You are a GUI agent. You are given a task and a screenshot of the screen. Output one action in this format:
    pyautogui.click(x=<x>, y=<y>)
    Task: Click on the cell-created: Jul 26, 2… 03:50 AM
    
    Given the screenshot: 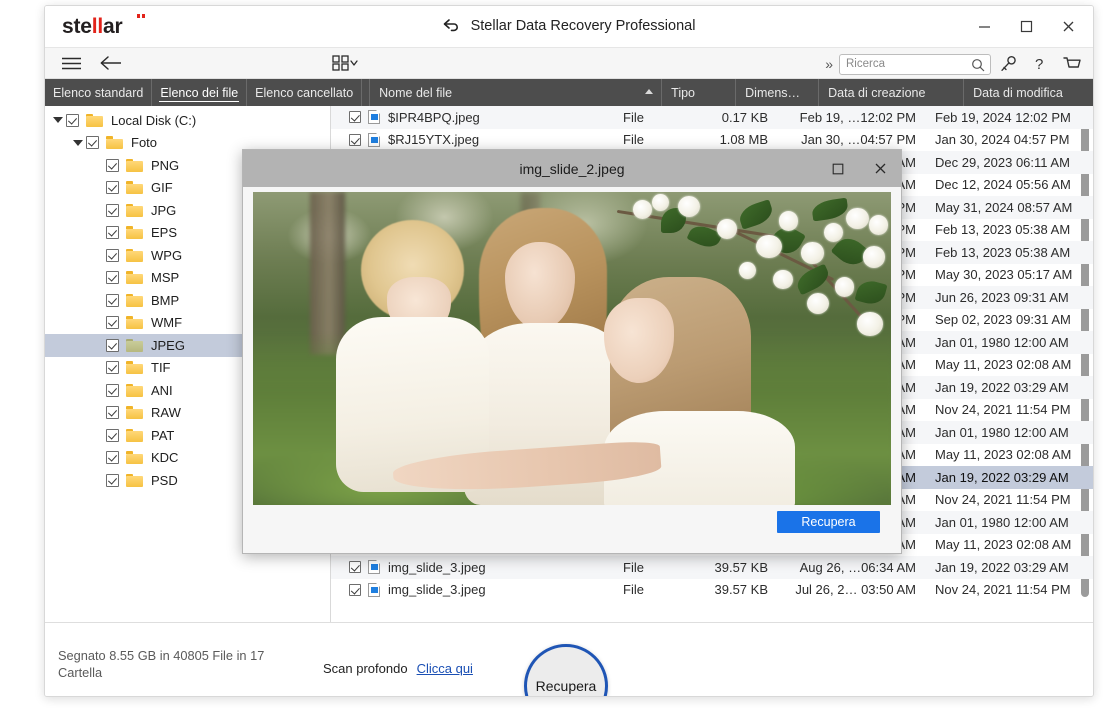 What is the action you would take?
    pyautogui.click(x=855, y=590)
    